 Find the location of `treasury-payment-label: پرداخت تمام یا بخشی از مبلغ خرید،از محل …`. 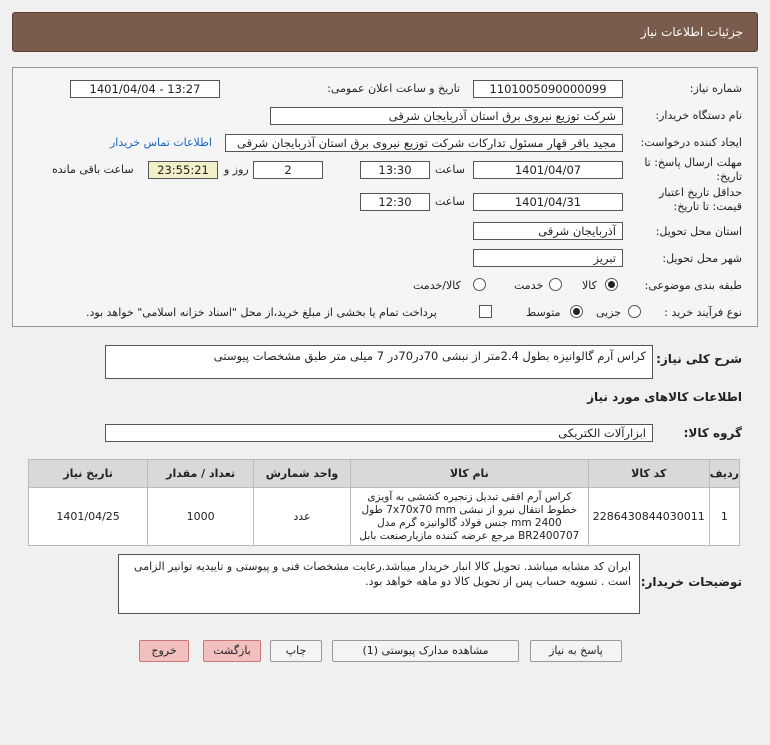

treasury-payment-label: پرداخت تمام یا بخشی از مبلغ خرید،از محل … is located at coordinates (261, 312).